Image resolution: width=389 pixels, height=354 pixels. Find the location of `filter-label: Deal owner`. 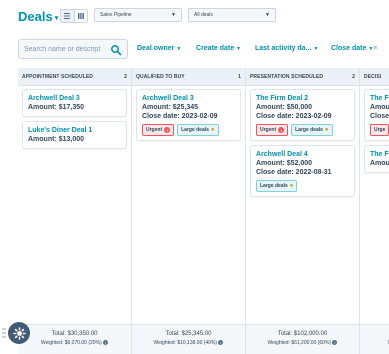

filter-label: Deal owner is located at coordinates (156, 48).